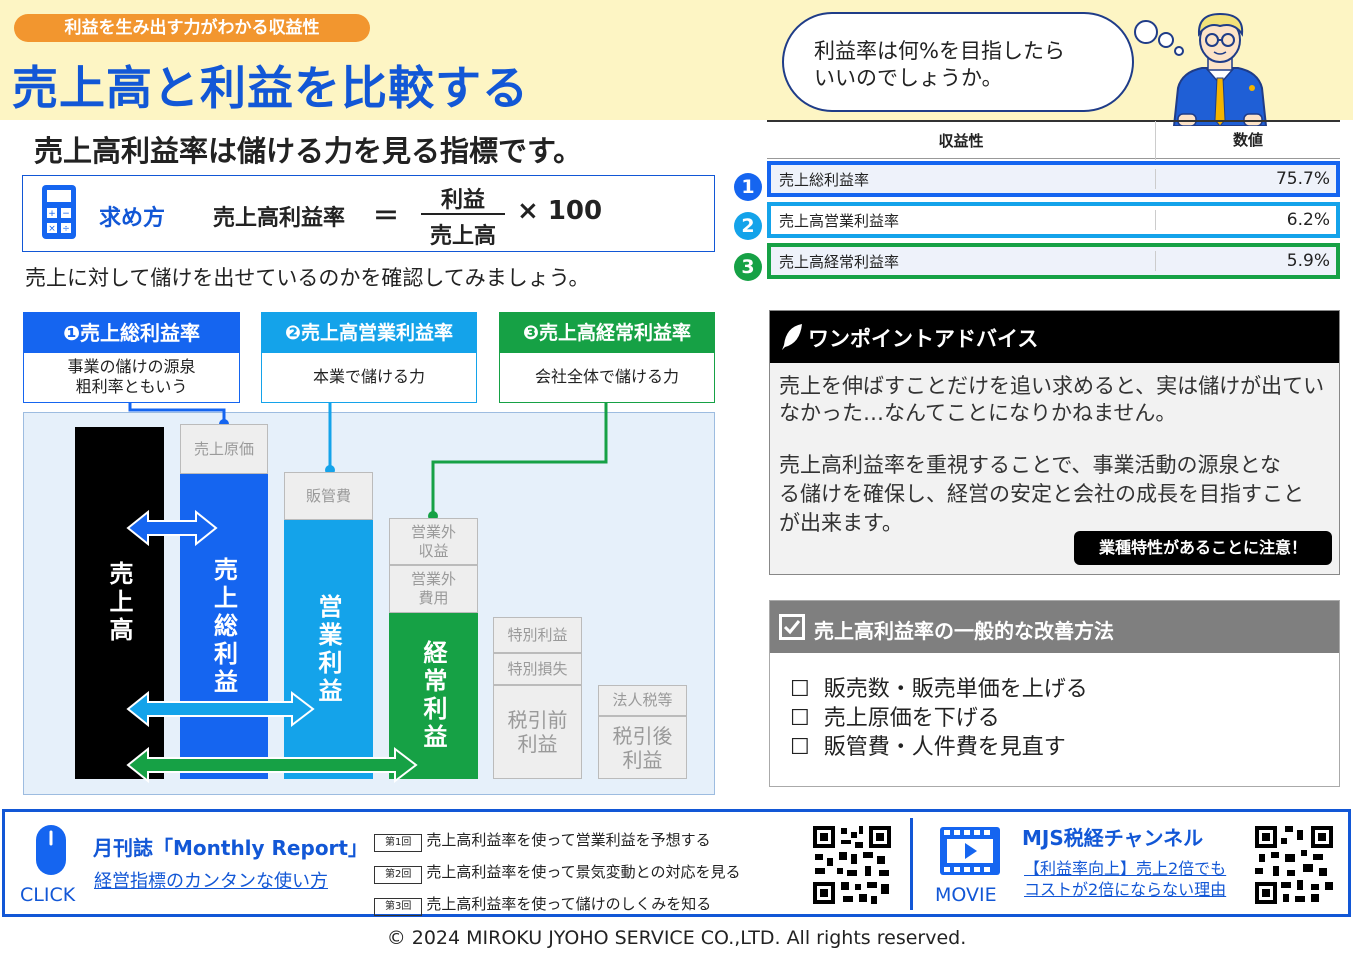 Image resolution: width=1353 pixels, height=957 pixels. Describe the element at coordinates (1052, 386) in the screenshot. I see `advice-line: 売上を伸ばすことだけを追い求めると、実は儲けが出てい` at that location.